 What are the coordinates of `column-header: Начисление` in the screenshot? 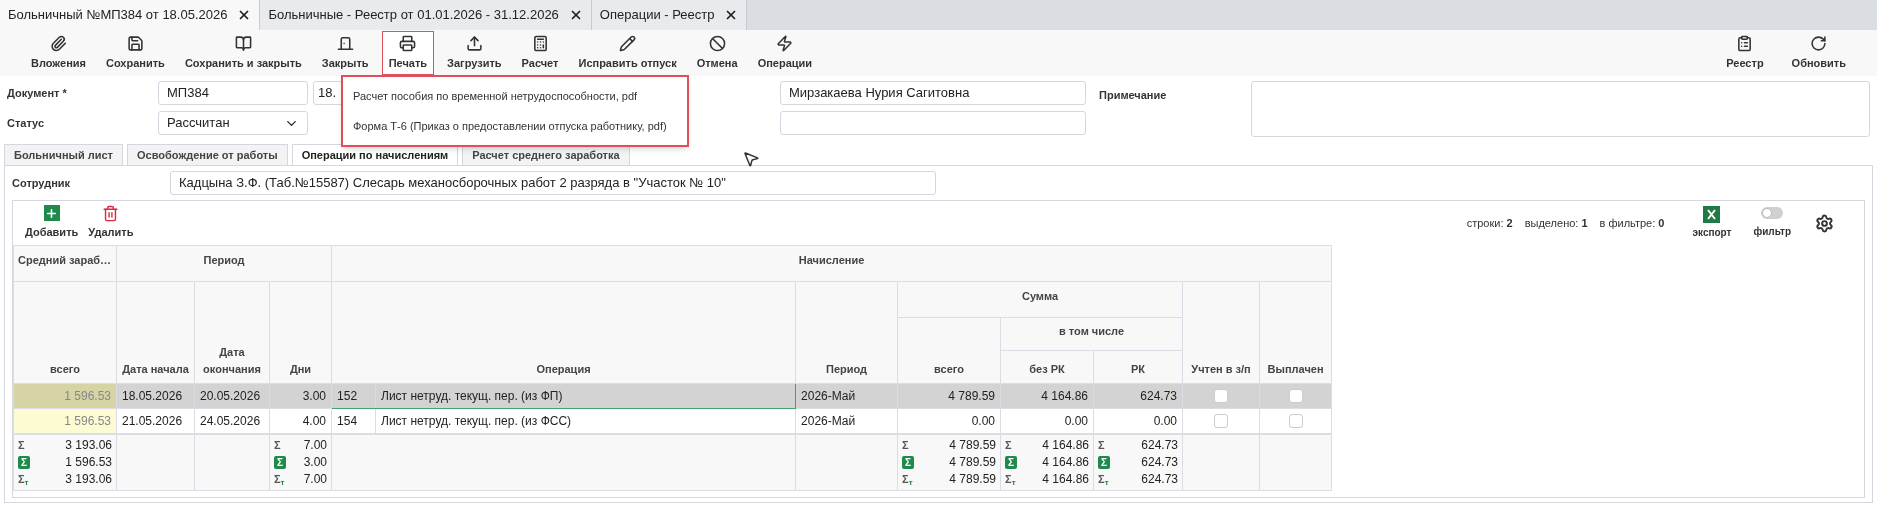 It's located at (831, 263).